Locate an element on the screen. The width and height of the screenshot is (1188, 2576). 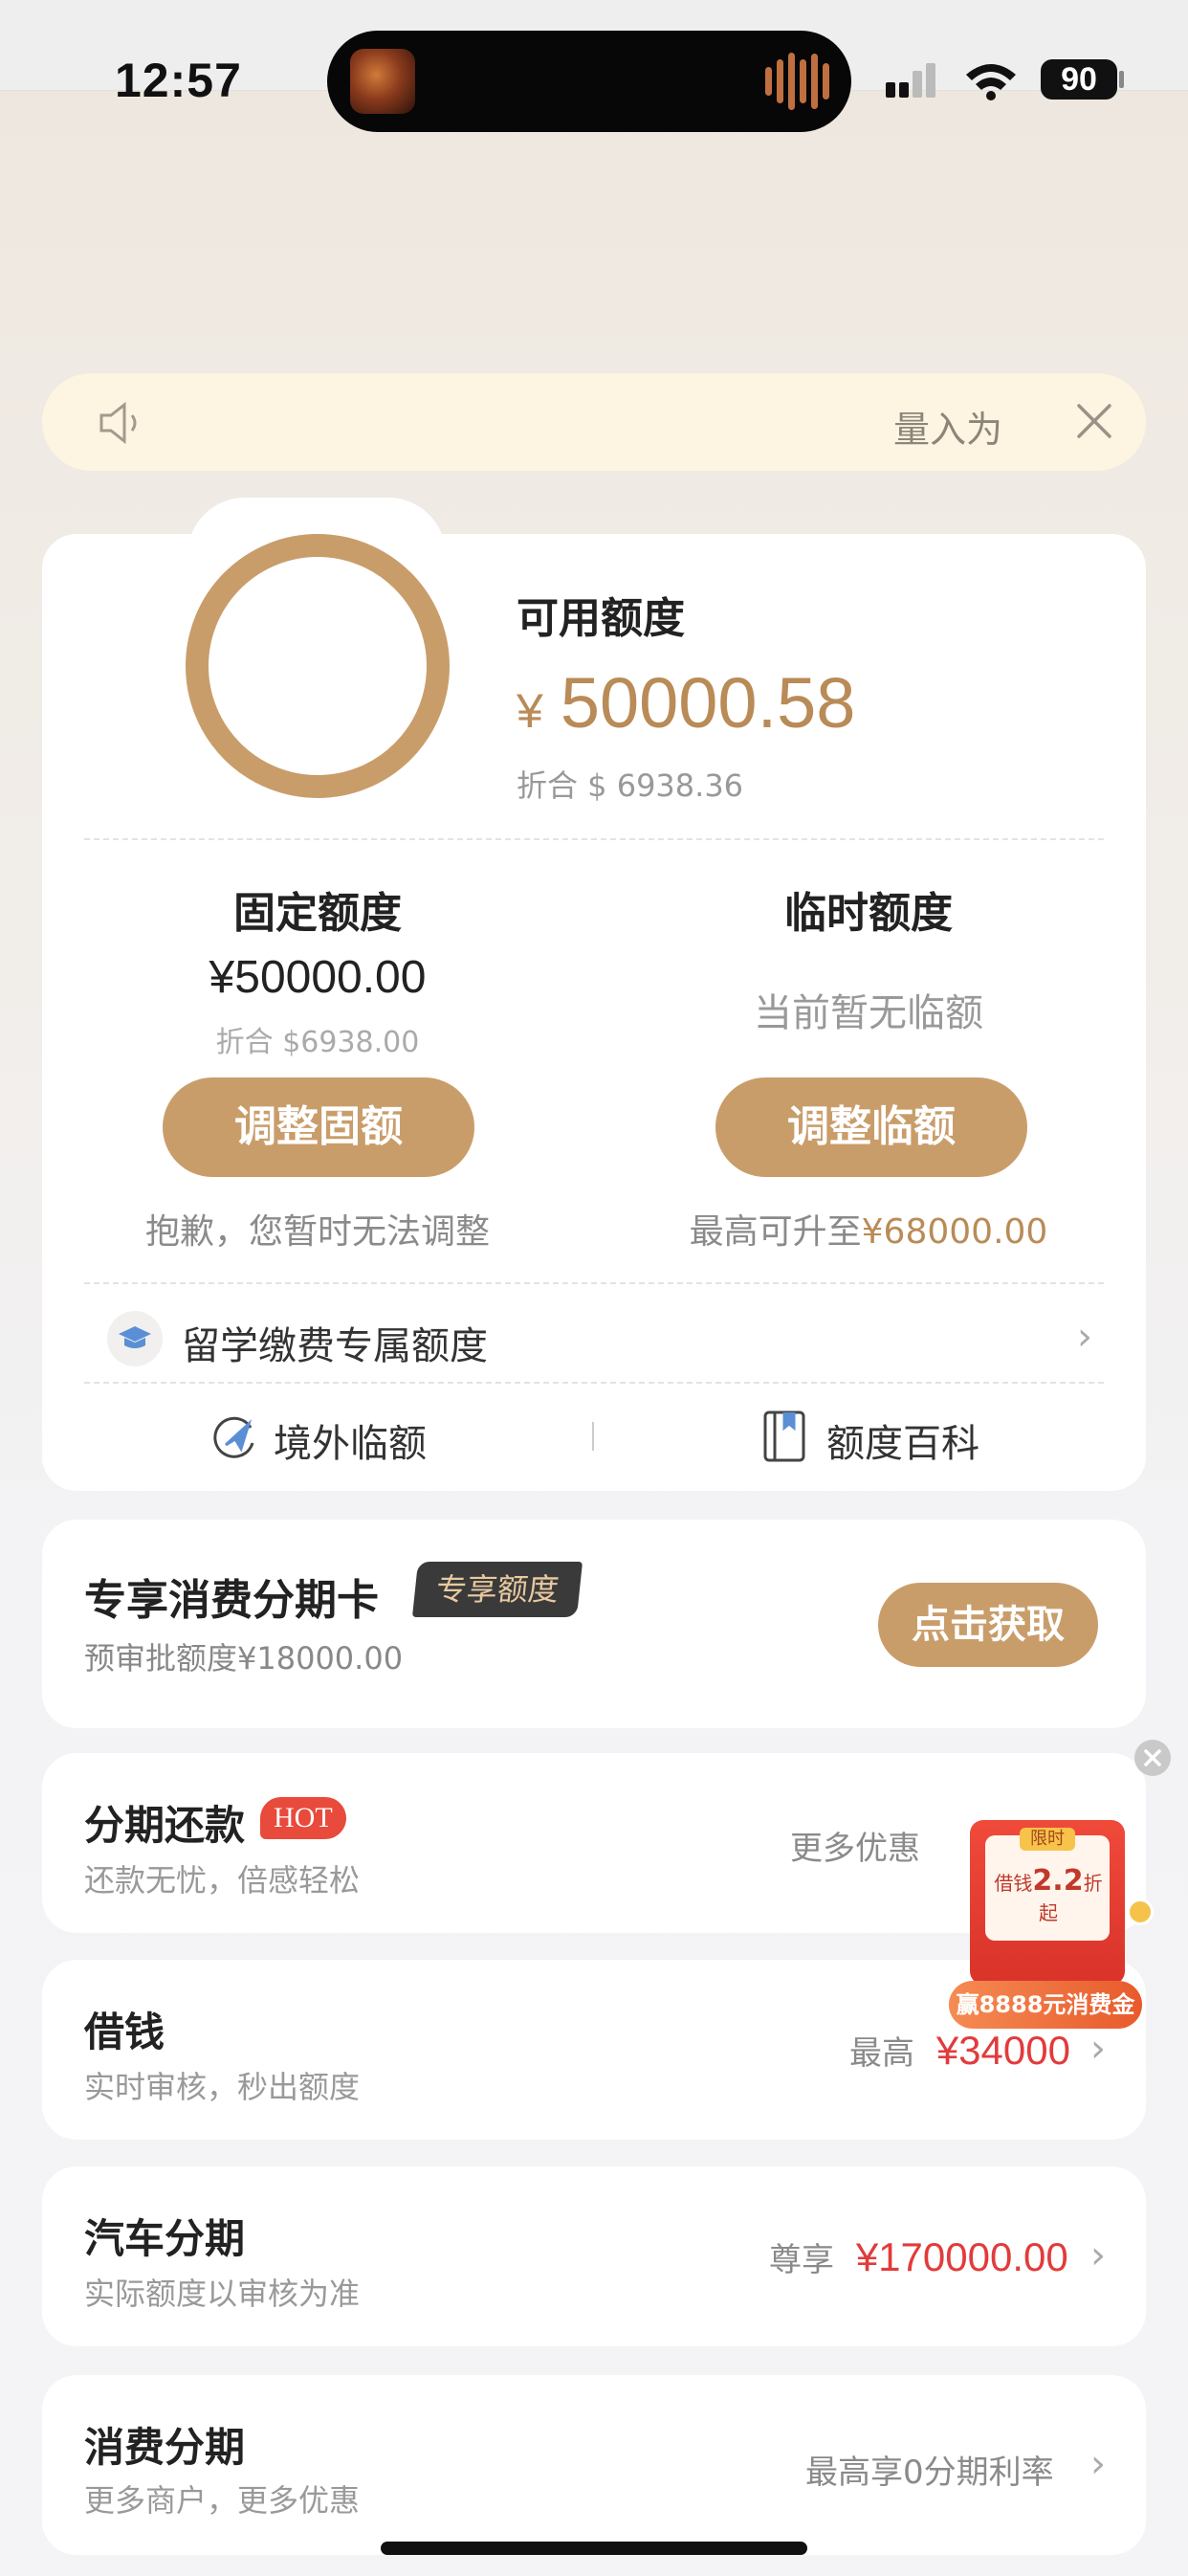
battery-indicator: 90 is located at coordinates (1079, 79).